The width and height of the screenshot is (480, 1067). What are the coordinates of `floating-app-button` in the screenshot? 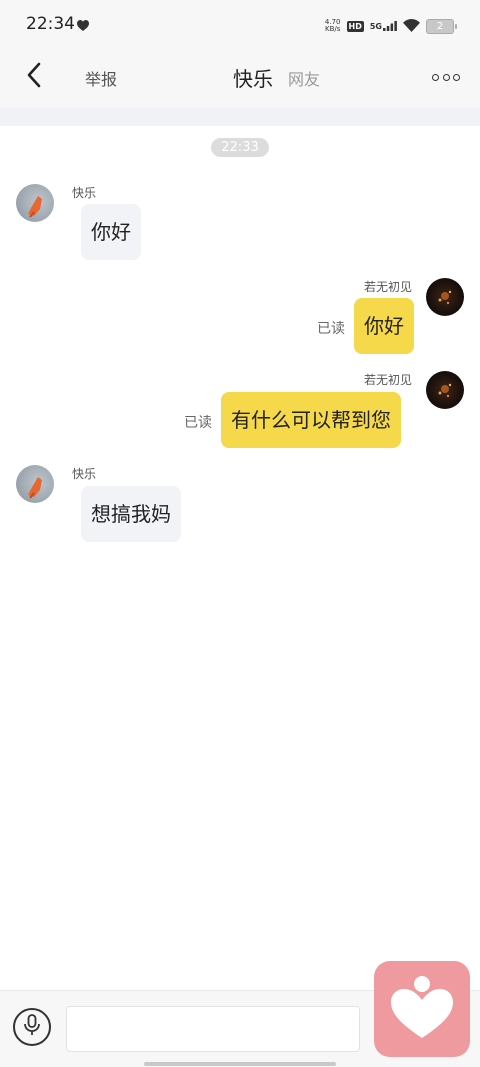 It's located at (422, 1009).